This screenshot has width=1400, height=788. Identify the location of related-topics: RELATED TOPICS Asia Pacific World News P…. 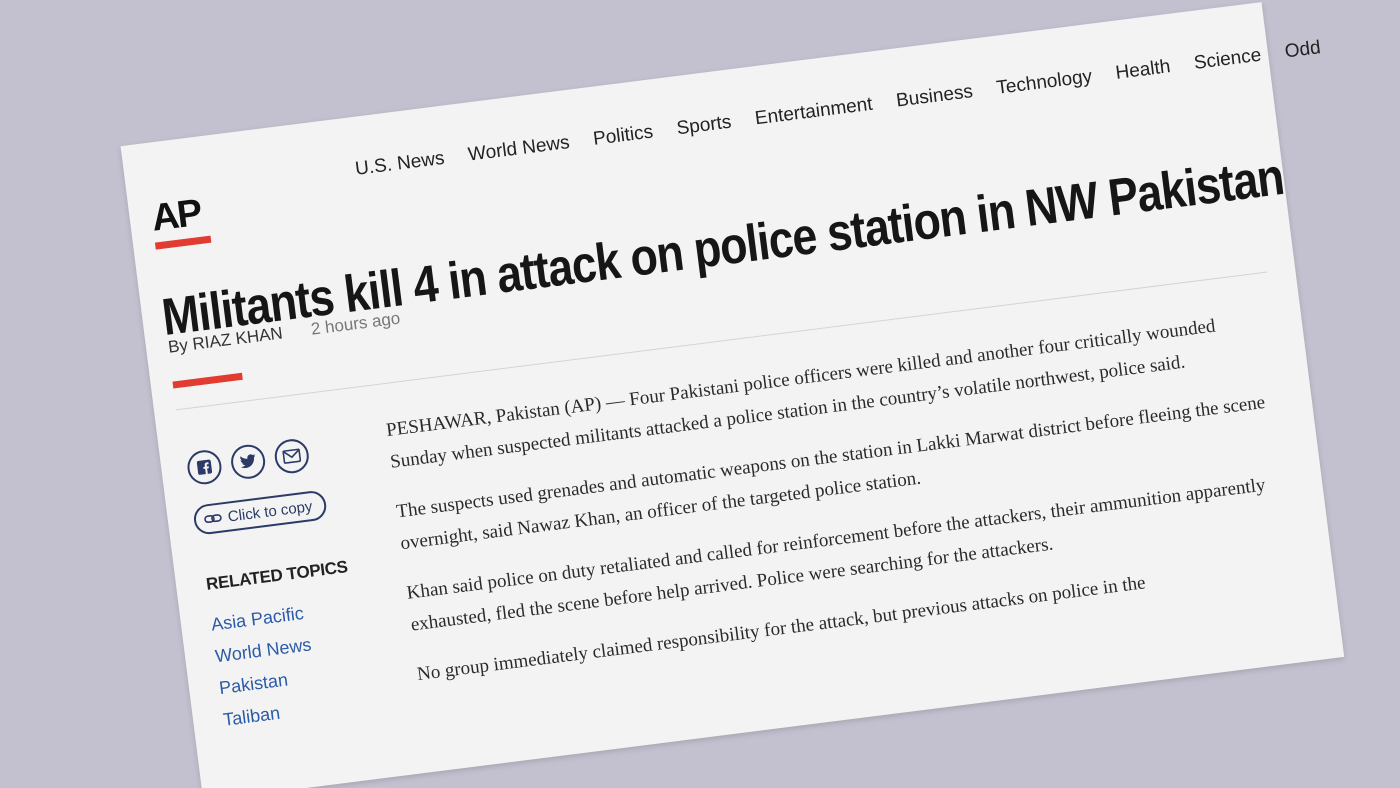
(286, 646).